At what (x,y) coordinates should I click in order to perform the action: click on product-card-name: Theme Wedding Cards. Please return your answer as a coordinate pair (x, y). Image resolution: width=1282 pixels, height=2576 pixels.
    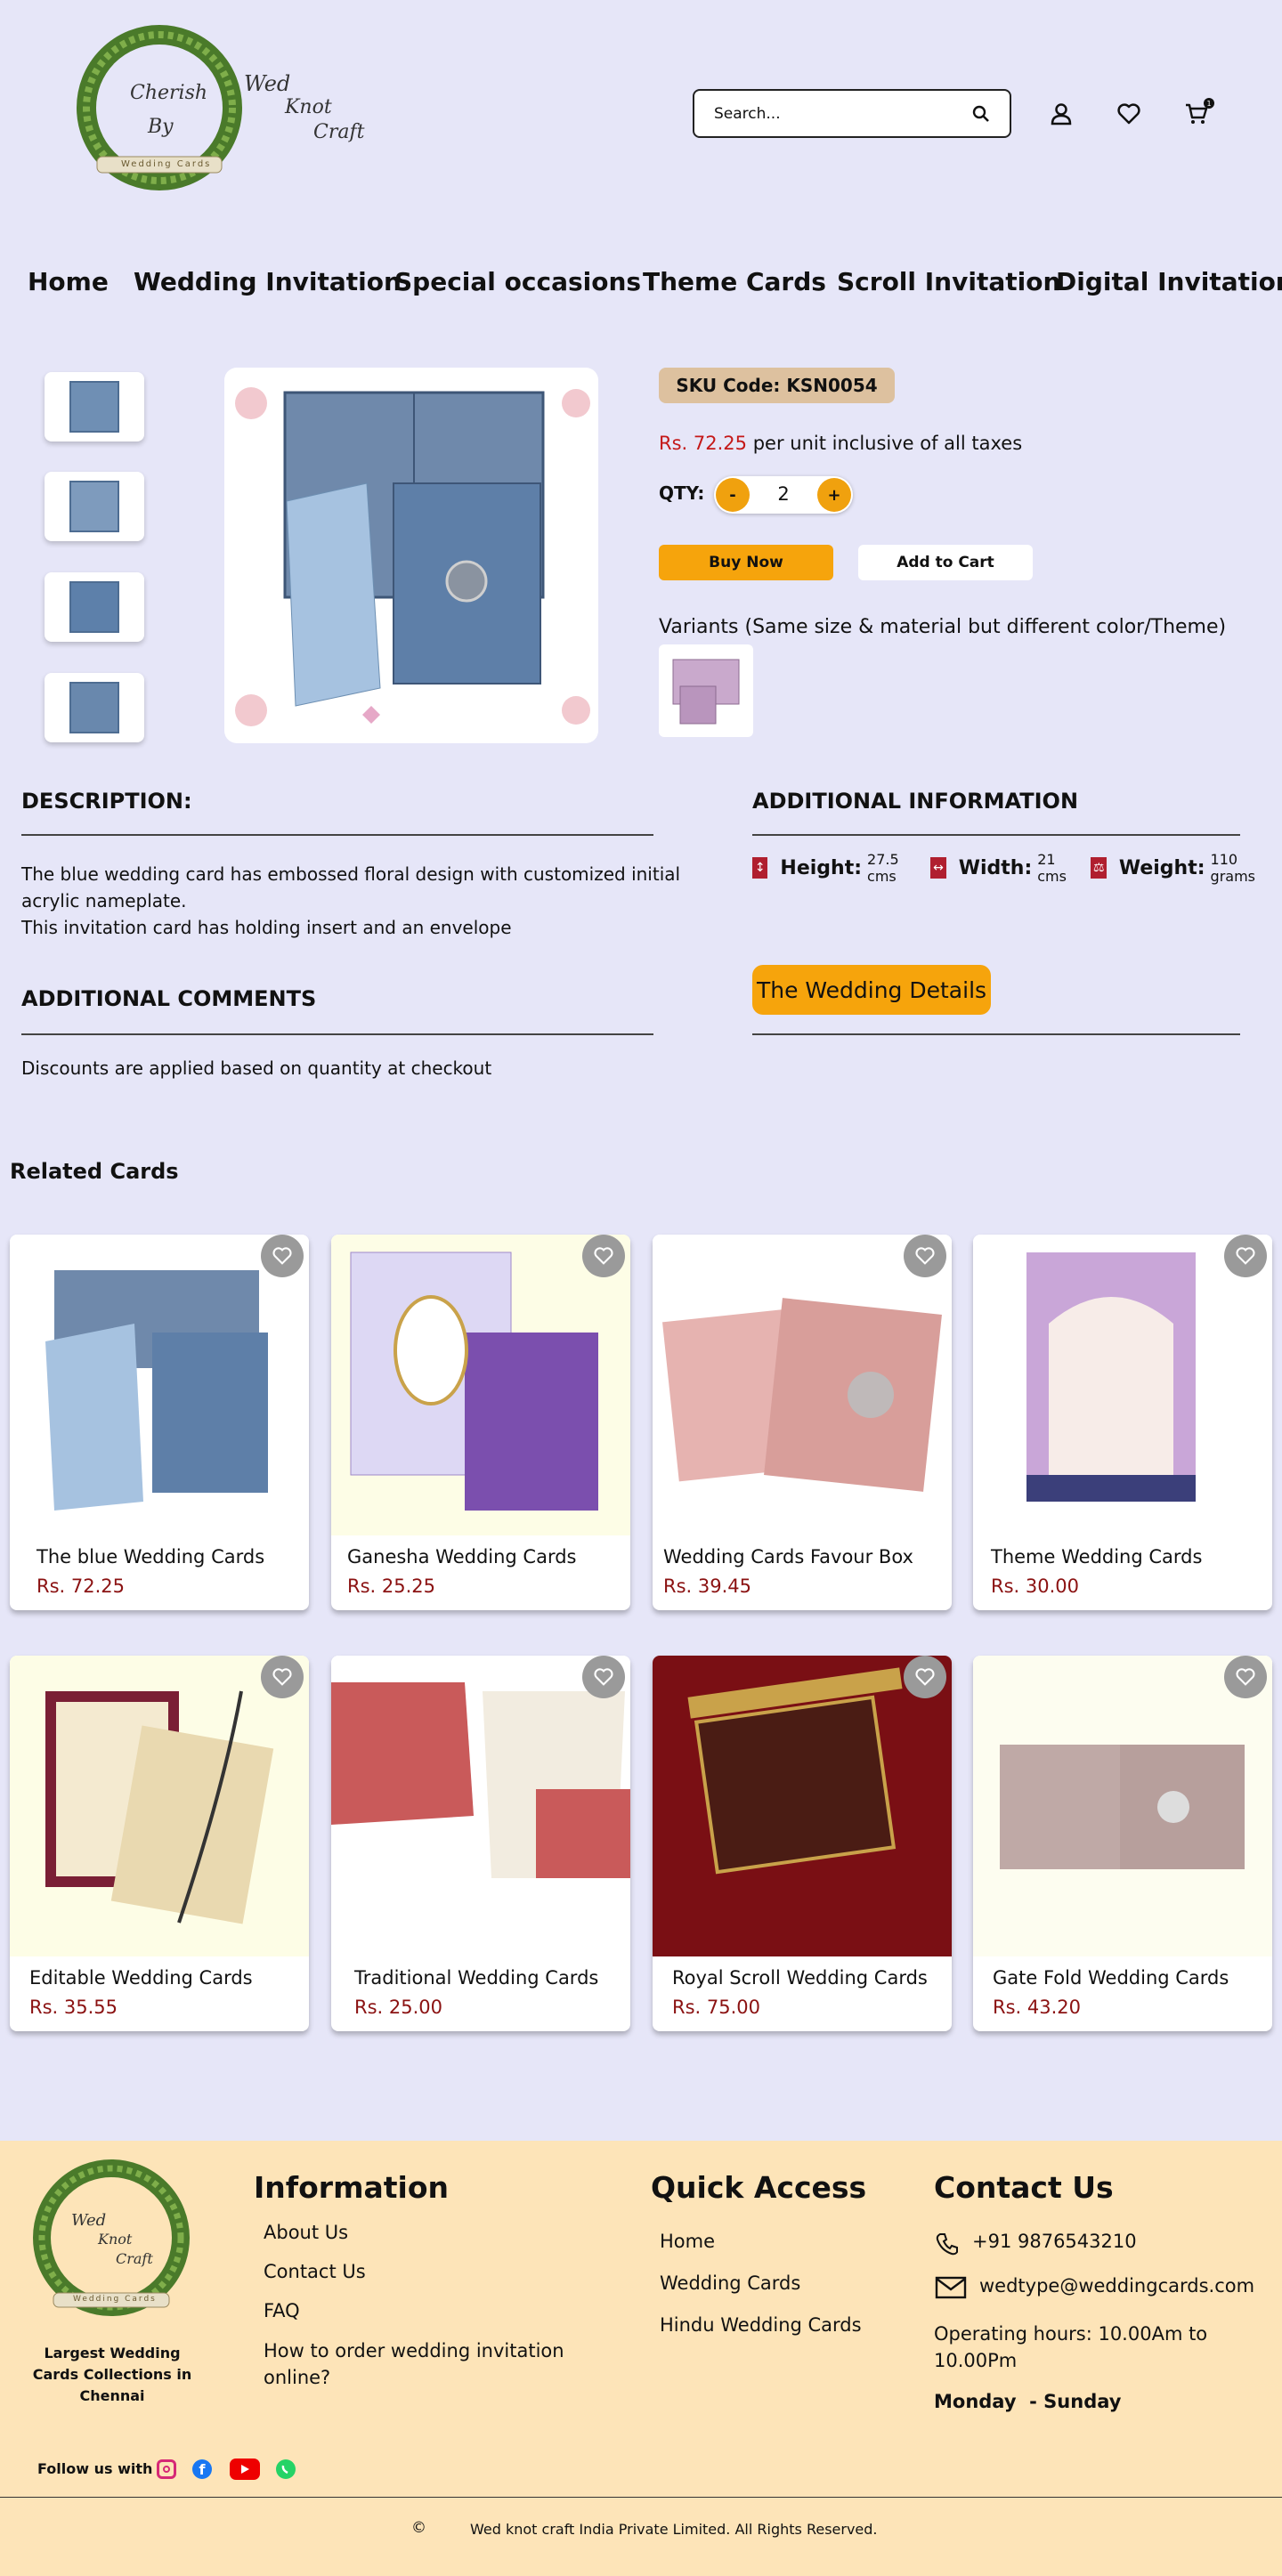
    Looking at the image, I should click on (1097, 1557).